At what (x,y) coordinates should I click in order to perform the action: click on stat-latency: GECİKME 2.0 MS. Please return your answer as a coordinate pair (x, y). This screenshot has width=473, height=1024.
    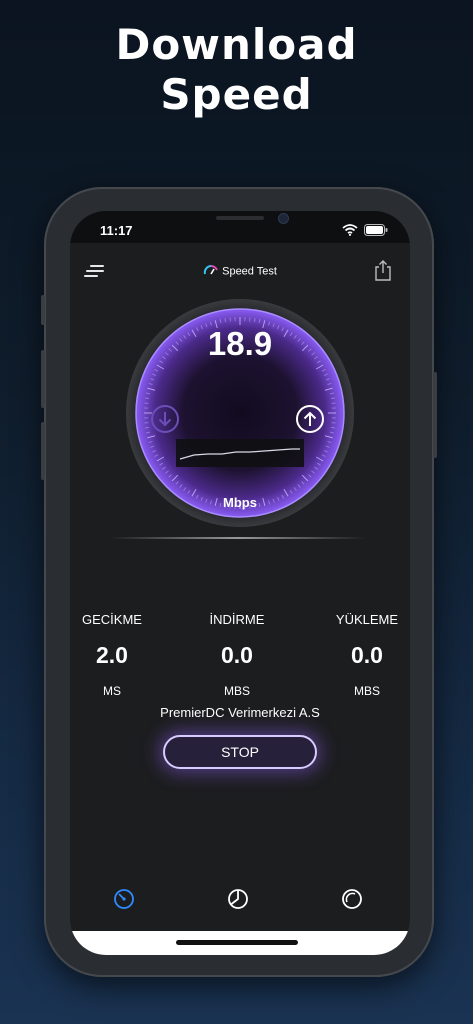
    Looking at the image, I should click on (118, 655).